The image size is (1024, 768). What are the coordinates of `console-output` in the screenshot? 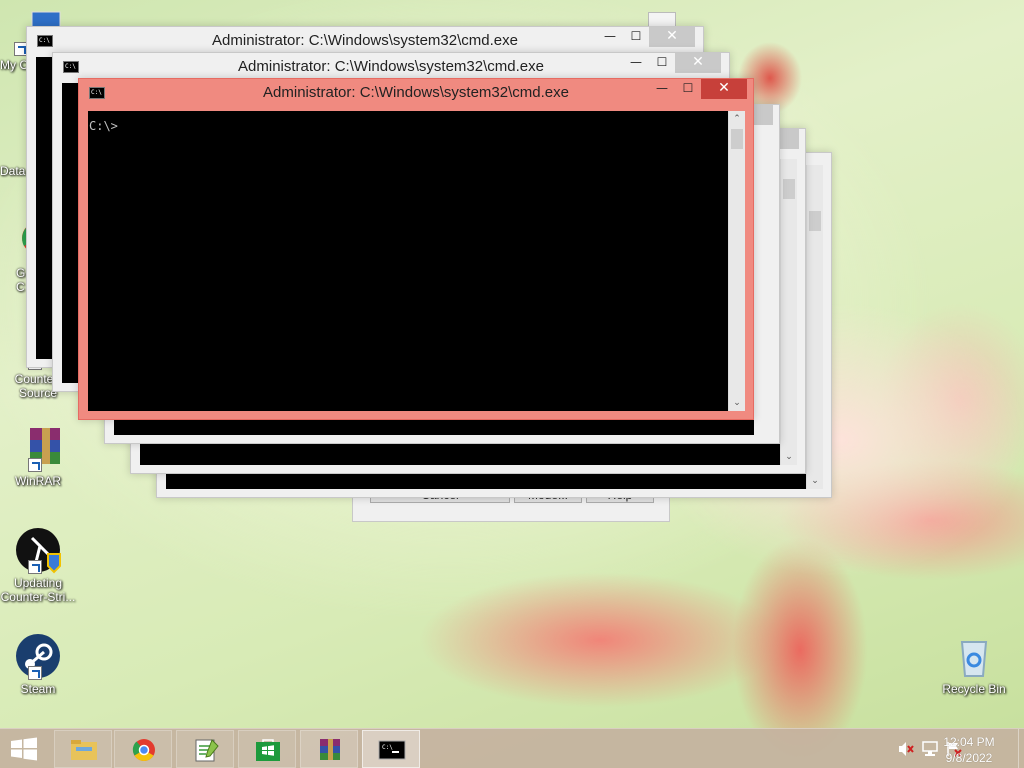 It's located at (44, 208).